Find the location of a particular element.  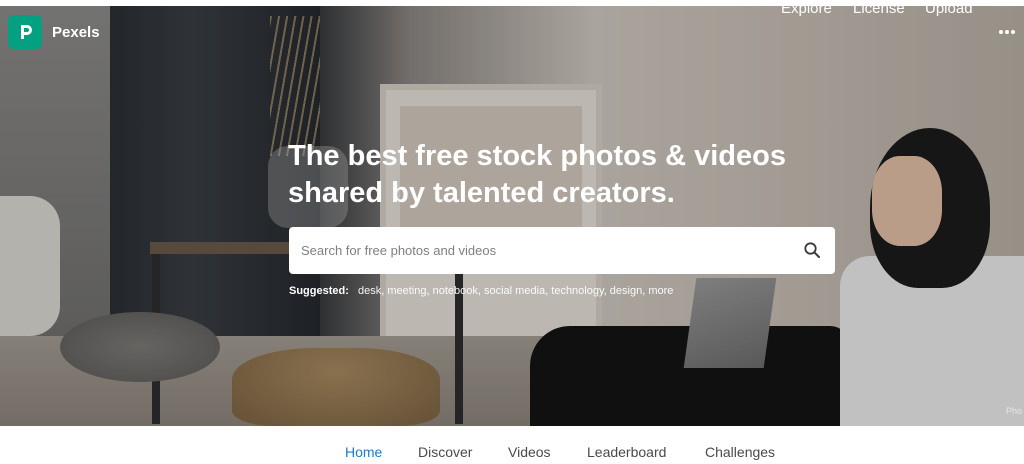

ellipsis-icon is located at coordinates (1007, 32).